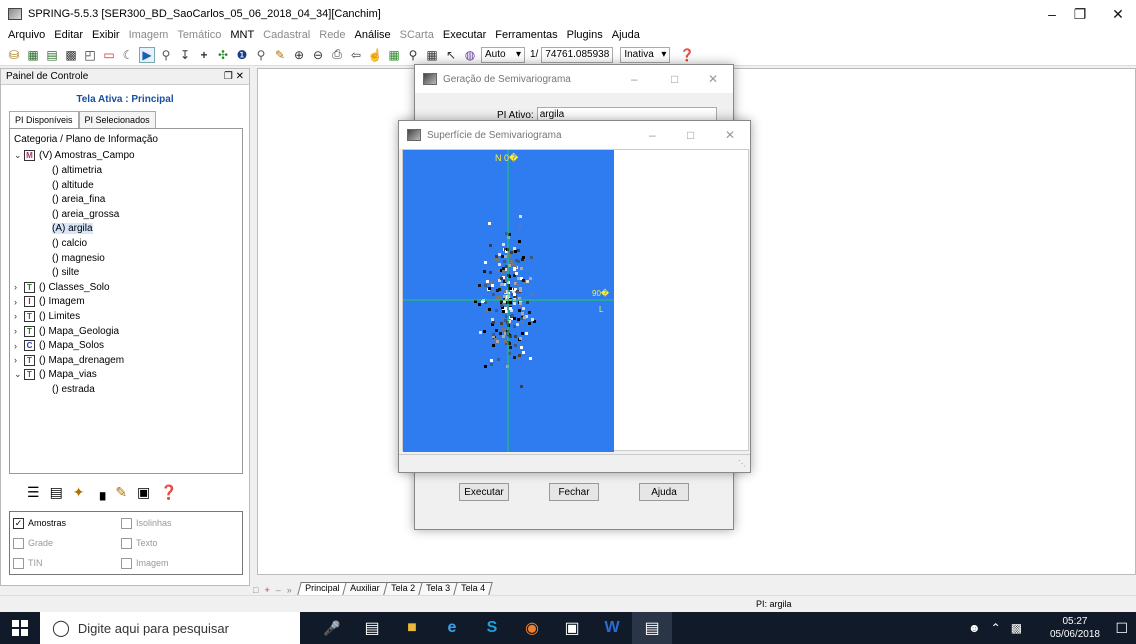 The width and height of the screenshot is (1136, 644). Describe the element at coordinates (106, 35) in the screenshot. I see `menu-item-2: Exibir` at that location.